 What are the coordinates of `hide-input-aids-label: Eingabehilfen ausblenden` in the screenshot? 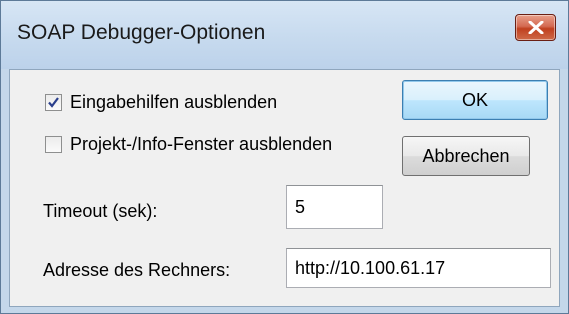 It's located at (174, 102).